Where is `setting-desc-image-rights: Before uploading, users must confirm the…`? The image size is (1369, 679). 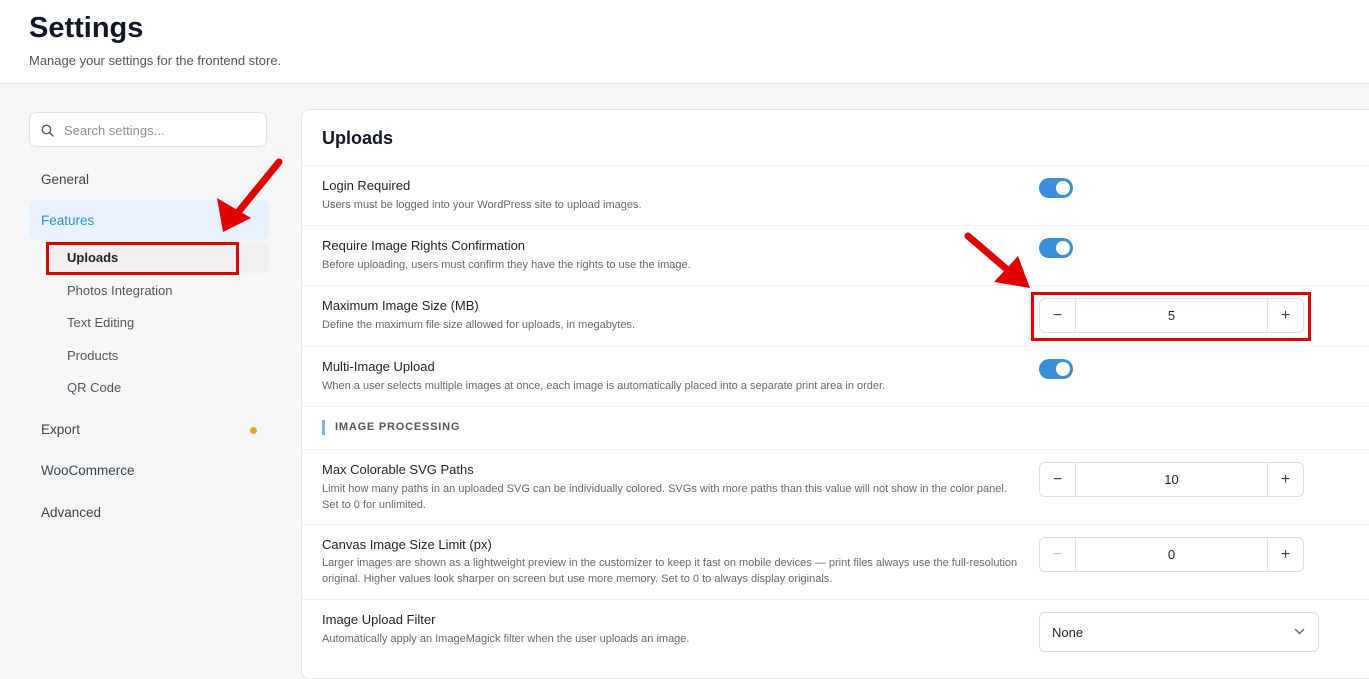
setting-desc-image-rights: Before uploading, users must confirm the… is located at coordinates (506, 265).